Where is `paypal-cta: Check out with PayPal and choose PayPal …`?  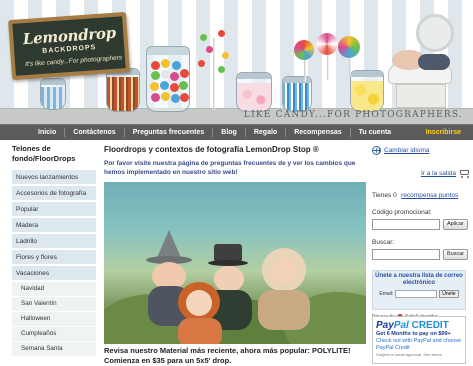
paypal-cta: Check out with PayPal and choose PayPal … is located at coordinates (418, 344).